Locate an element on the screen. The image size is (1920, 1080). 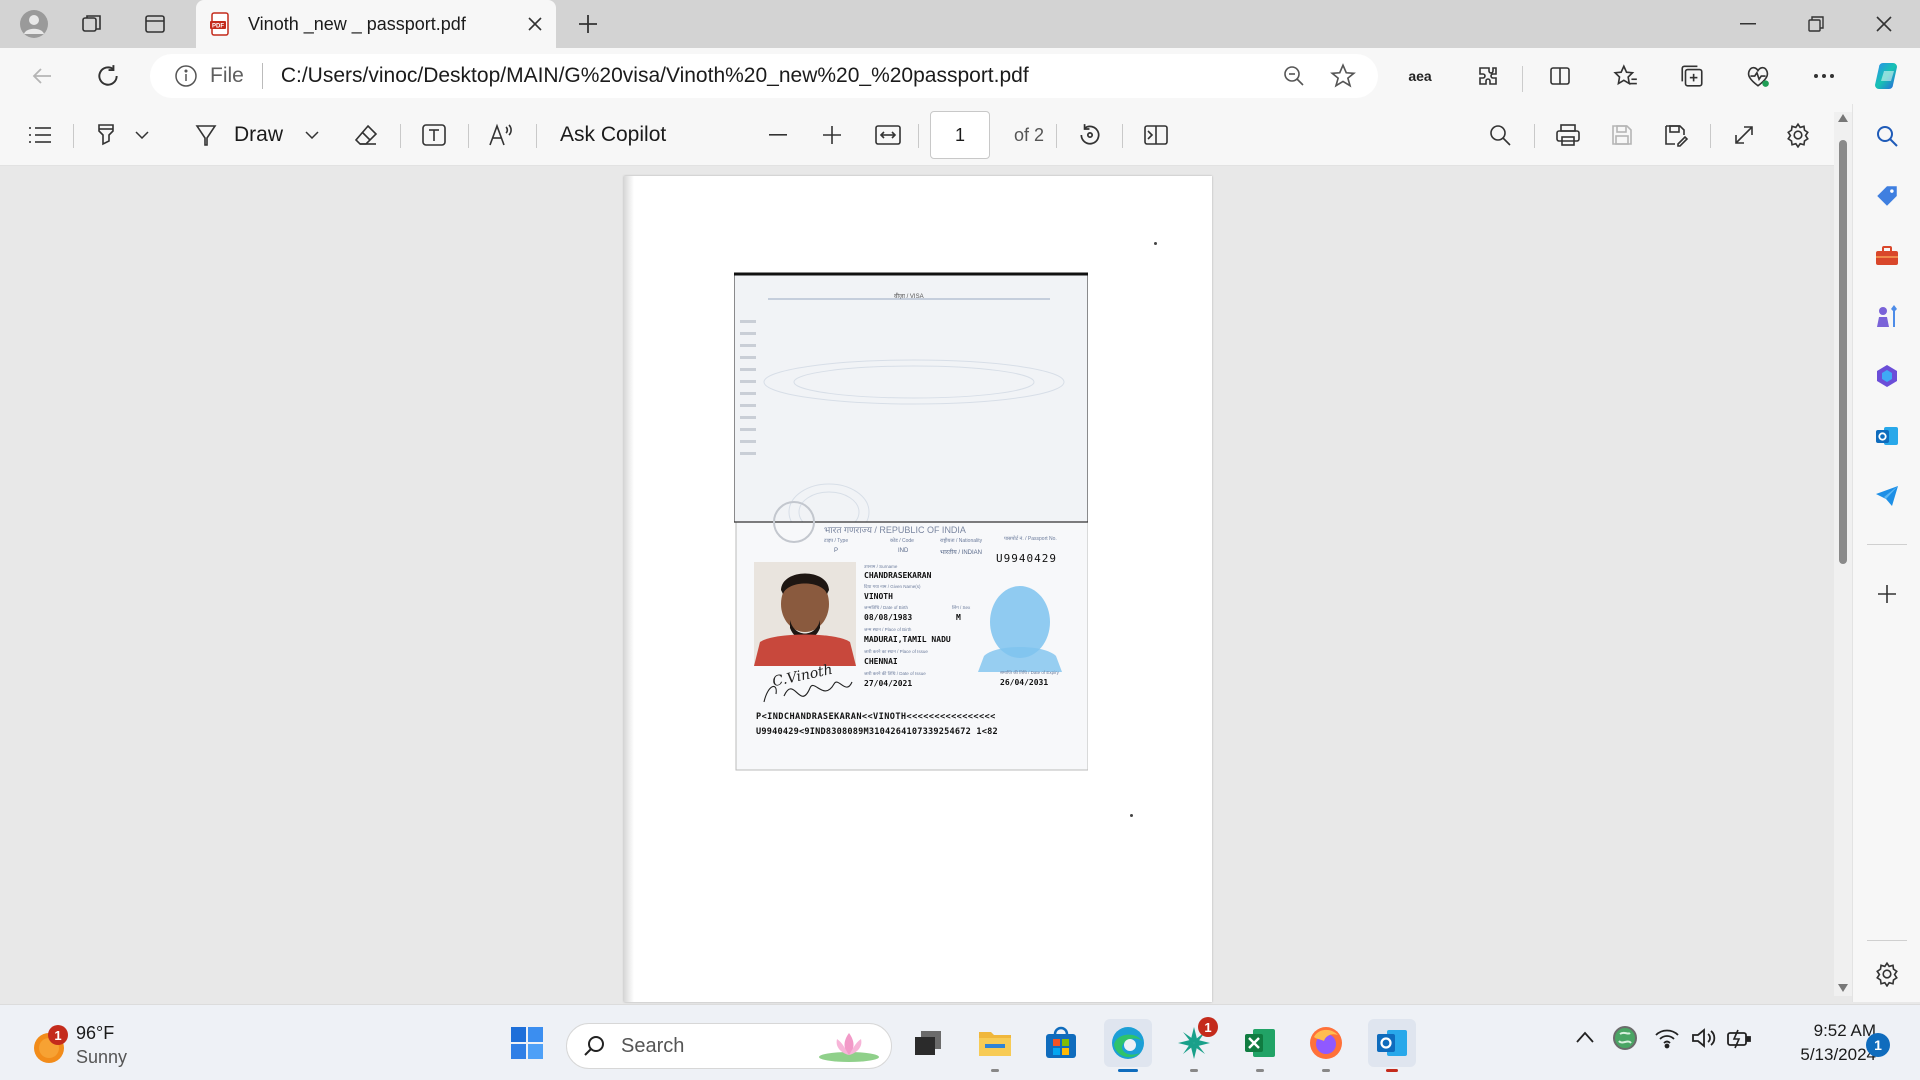
outlook-icon is located at coordinates (1887, 436).